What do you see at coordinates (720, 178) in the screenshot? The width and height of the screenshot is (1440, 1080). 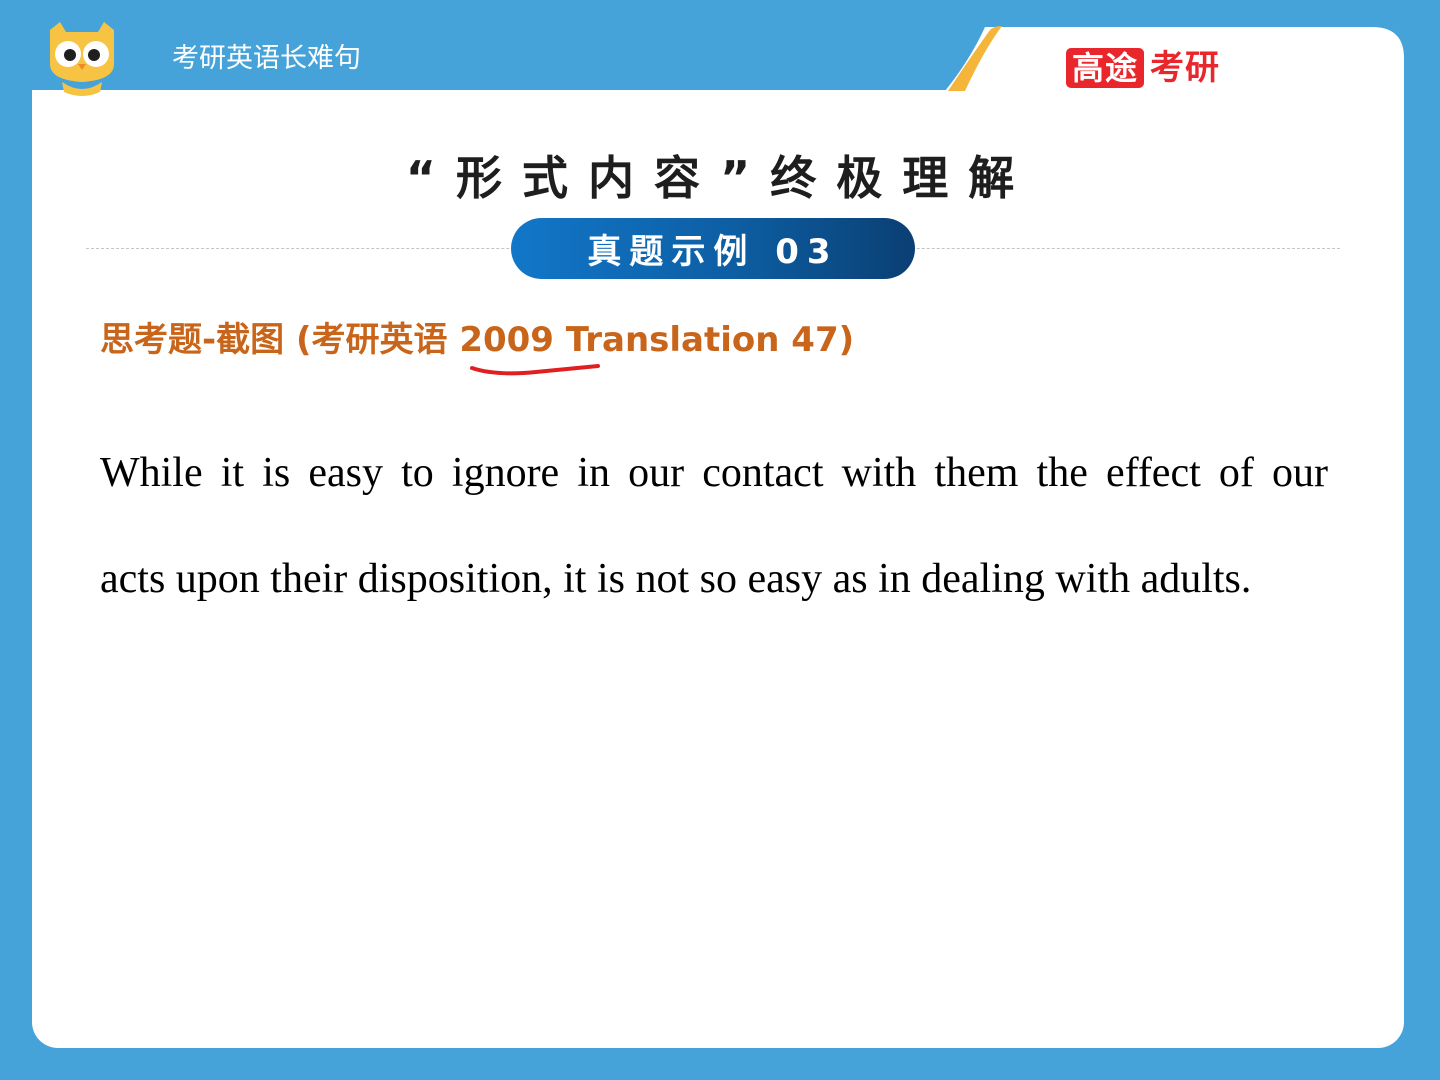 I see `slide-title: “形式内容”终极理解` at bounding box center [720, 178].